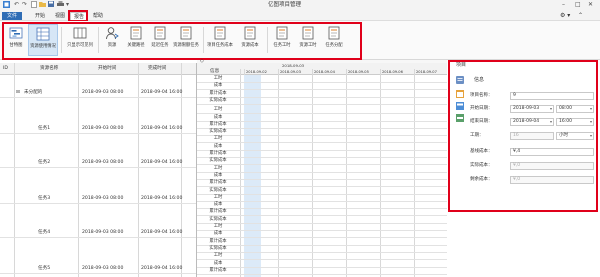 Image resolution: width=600 pixels, height=277 pixels. What do you see at coordinates (157, 69) in the screenshot?
I see `col-header-end: 完成时间` at bounding box center [157, 69].